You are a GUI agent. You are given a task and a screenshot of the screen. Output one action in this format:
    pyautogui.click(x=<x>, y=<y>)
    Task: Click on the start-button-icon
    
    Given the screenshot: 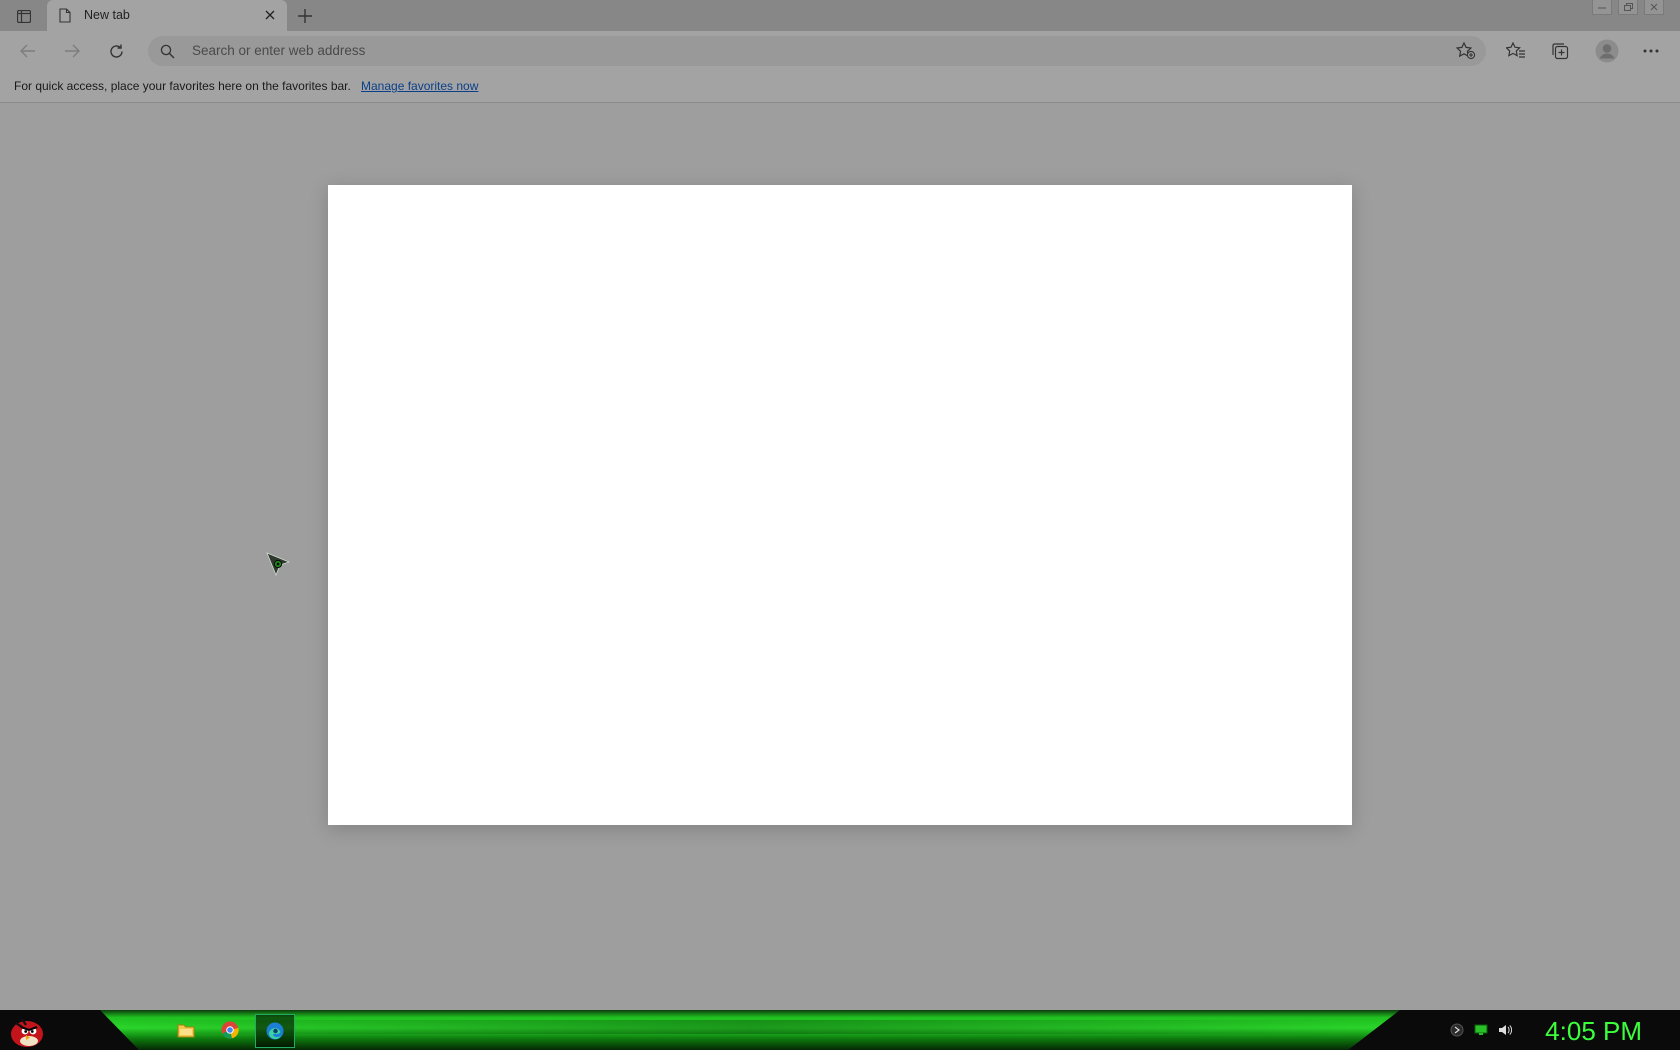 What is the action you would take?
    pyautogui.click(x=26, y=1031)
    